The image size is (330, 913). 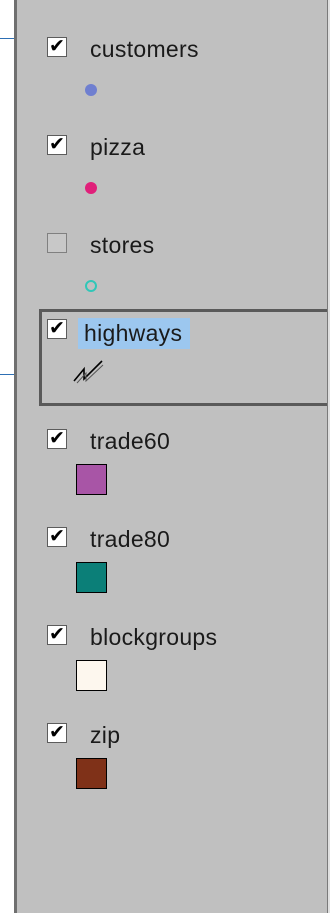 What do you see at coordinates (88, 372) in the screenshot?
I see `line-symbol-icon` at bounding box center [88, 372].